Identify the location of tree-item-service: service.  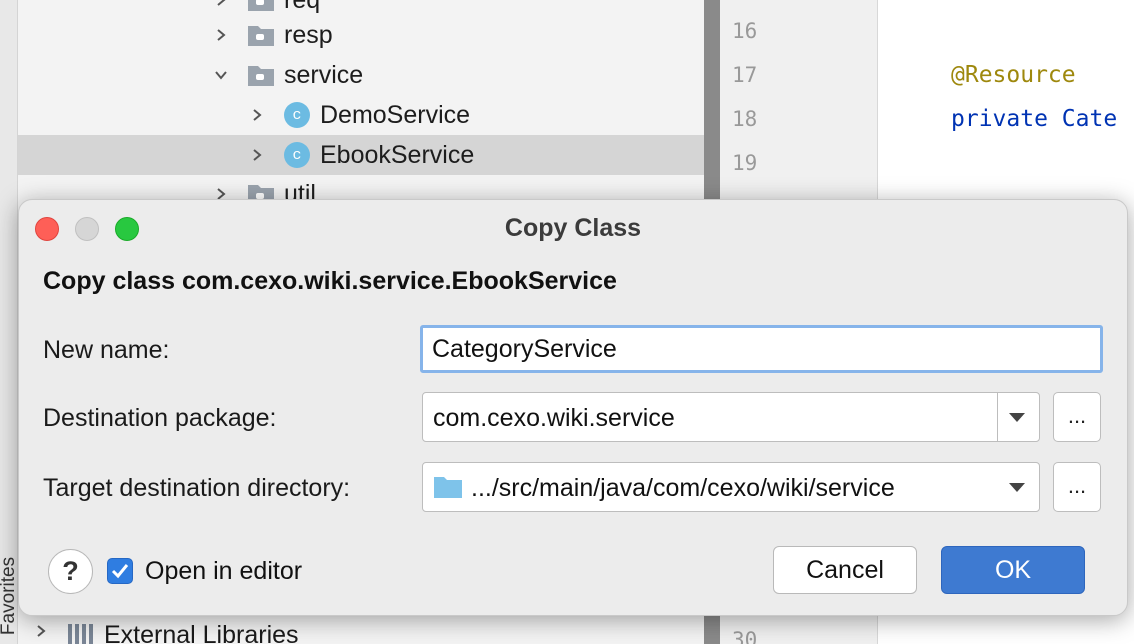
(361, 75).